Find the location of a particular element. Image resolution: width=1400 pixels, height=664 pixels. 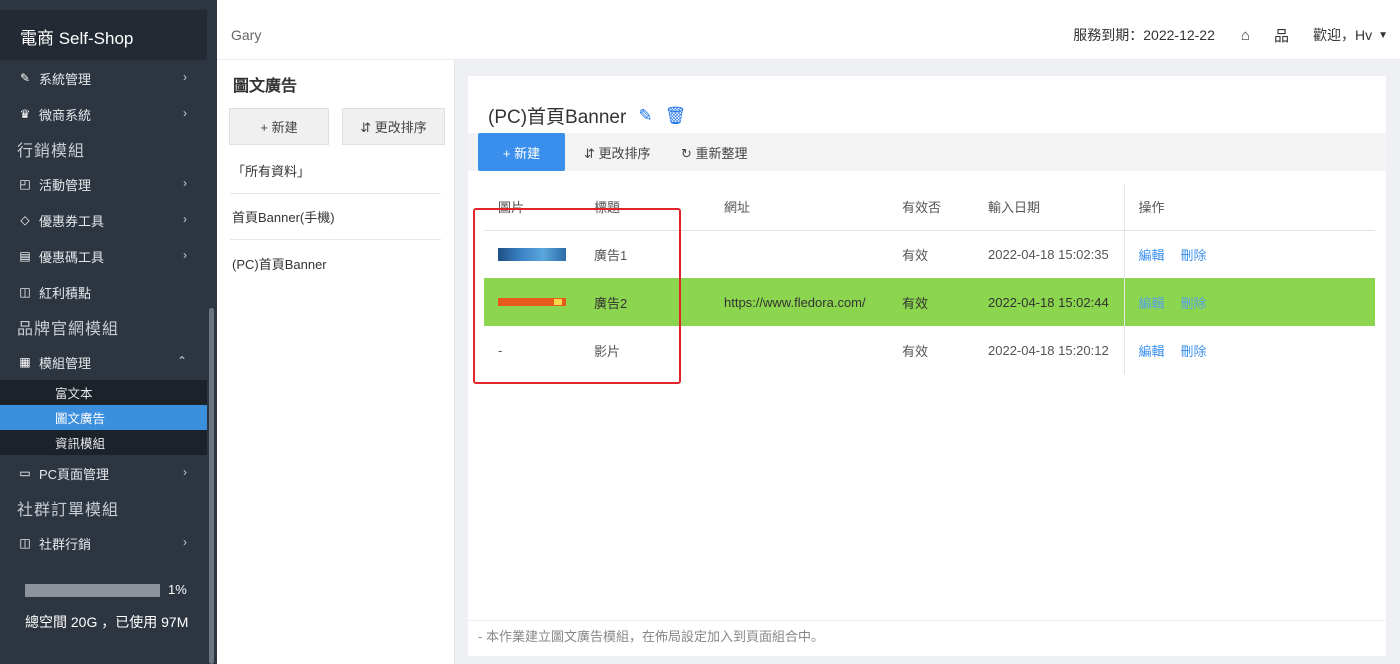

sidebar-item-label: 優惠券工具 is located at coordinates (72, 221).